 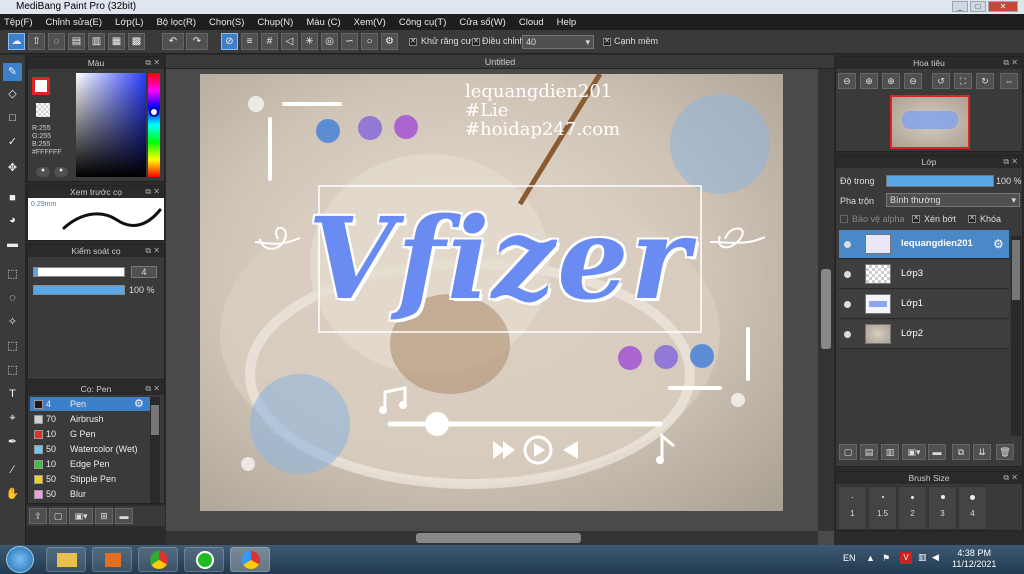 What do you see at coordinates (370, 22) in the screenshot?
I see `menu-view: Xem(V)` at bounding box center [370, 22].